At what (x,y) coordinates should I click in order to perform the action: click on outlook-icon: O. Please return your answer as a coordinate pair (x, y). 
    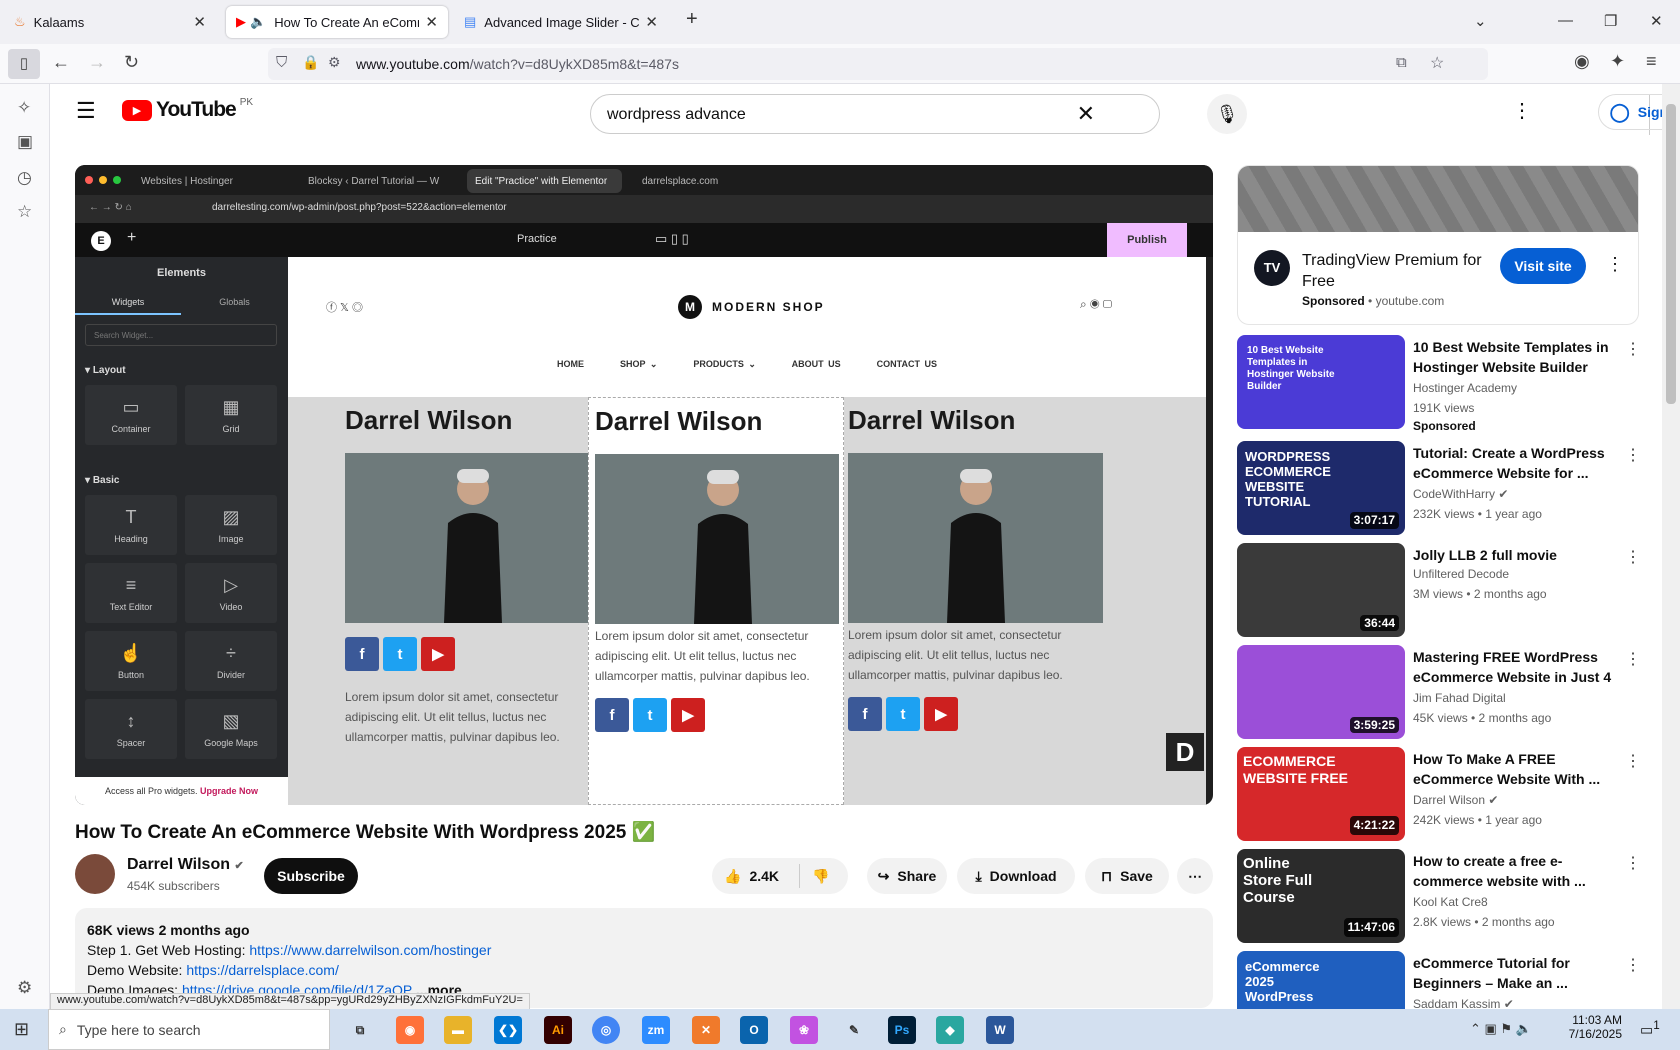
    Looking at the image, I should click on (754, 1030).